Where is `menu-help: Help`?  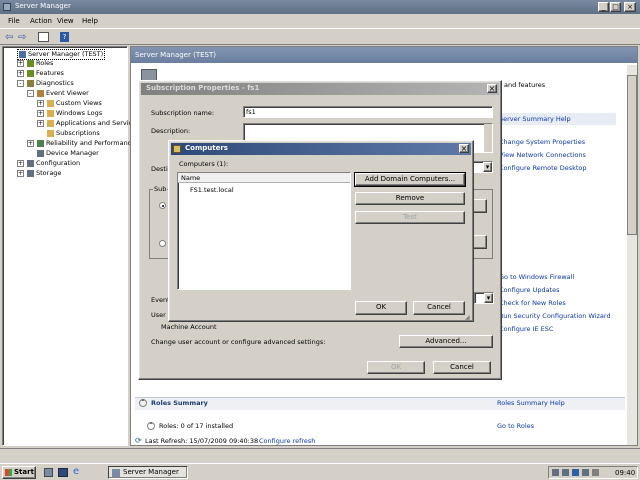
menu-help: Help is located at coordinates (90, 21).